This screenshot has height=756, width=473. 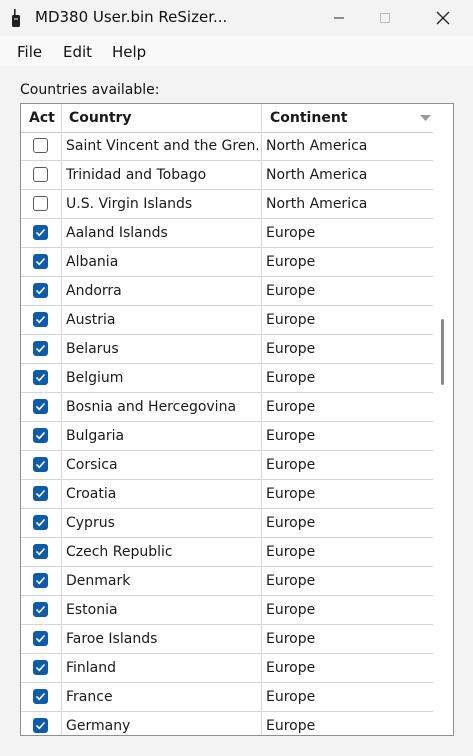 What do you see at coordinates (98, 581) in the screenshot?
I see `country-cell: Denmark` at bounding box center [98, 581].